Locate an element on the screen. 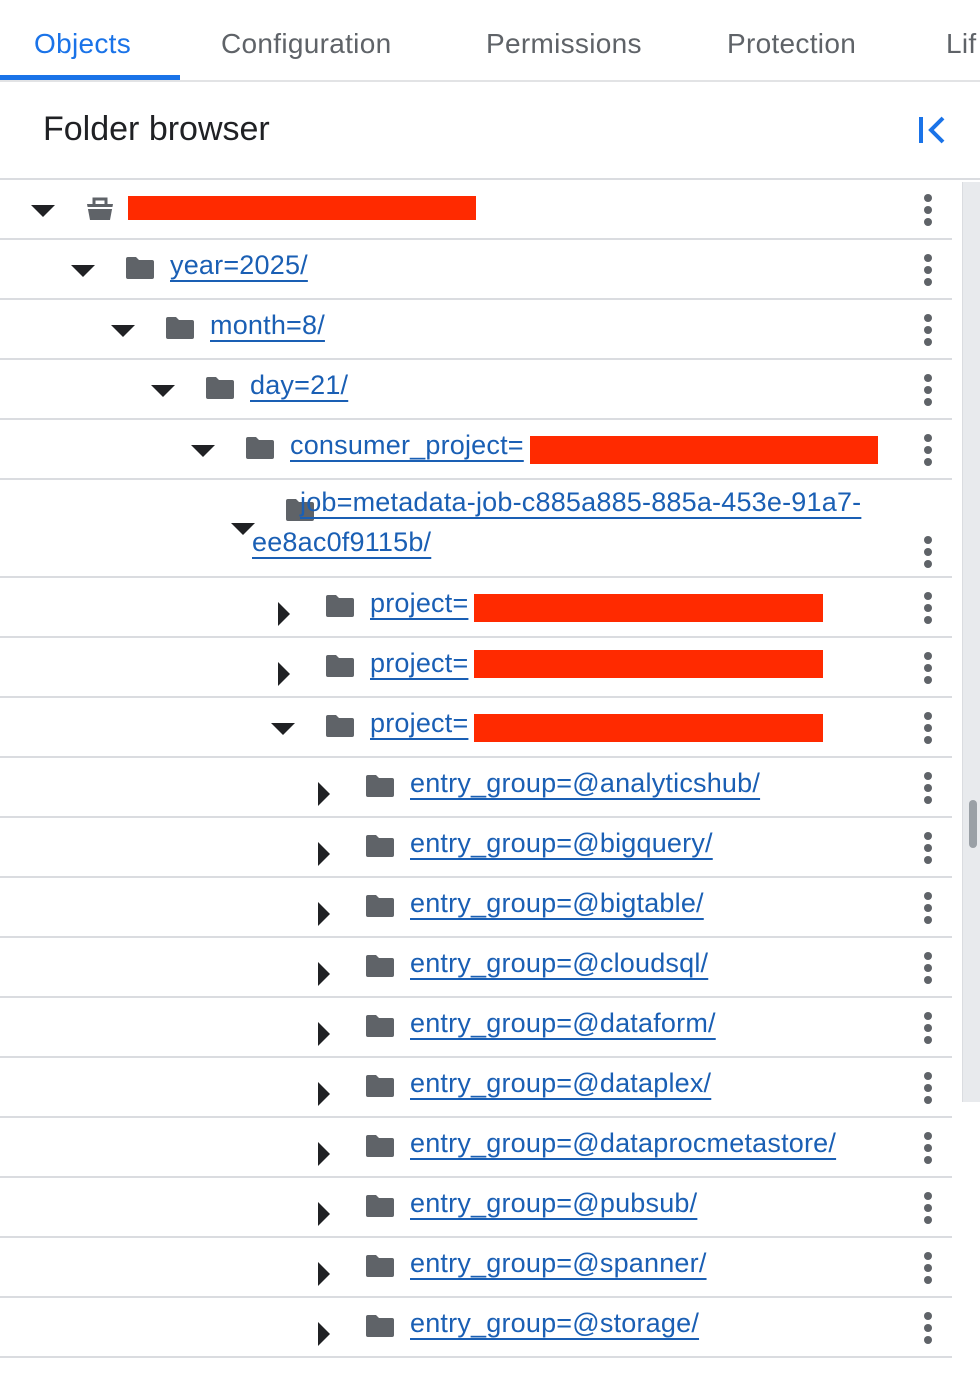 The height and width of the screenshot is (1374, 980). tab-lifecycle: Lif is located at coordinates (961, 40).